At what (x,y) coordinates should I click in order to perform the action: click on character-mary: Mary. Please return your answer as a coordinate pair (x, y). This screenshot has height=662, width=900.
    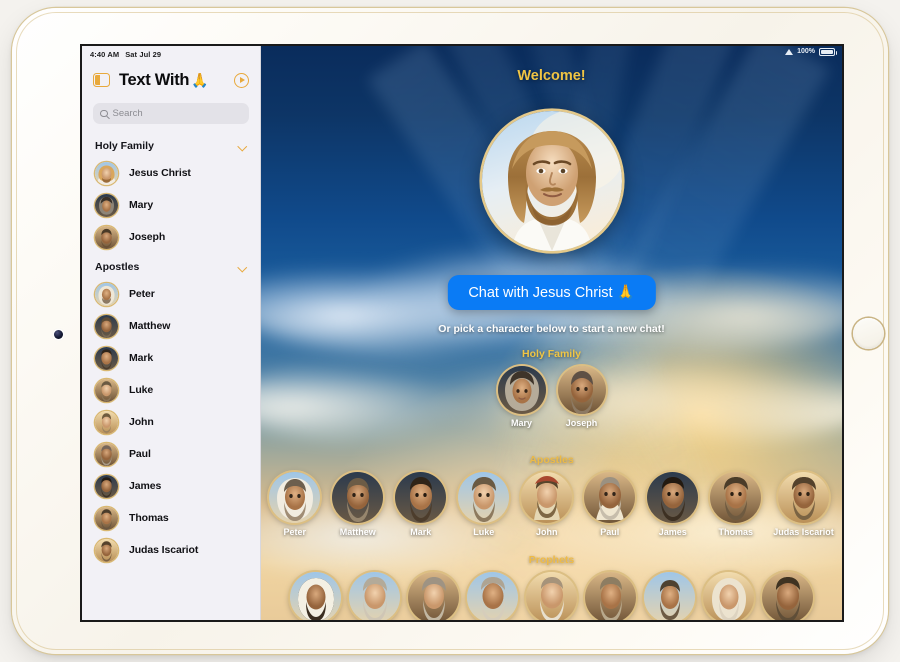
    Looking at the image, I should click on (521, 397).